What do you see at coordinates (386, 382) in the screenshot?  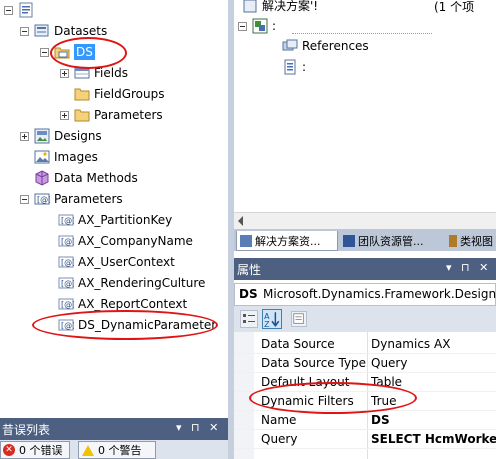 I see `property-value: Table` at bounding box center [386, 382].